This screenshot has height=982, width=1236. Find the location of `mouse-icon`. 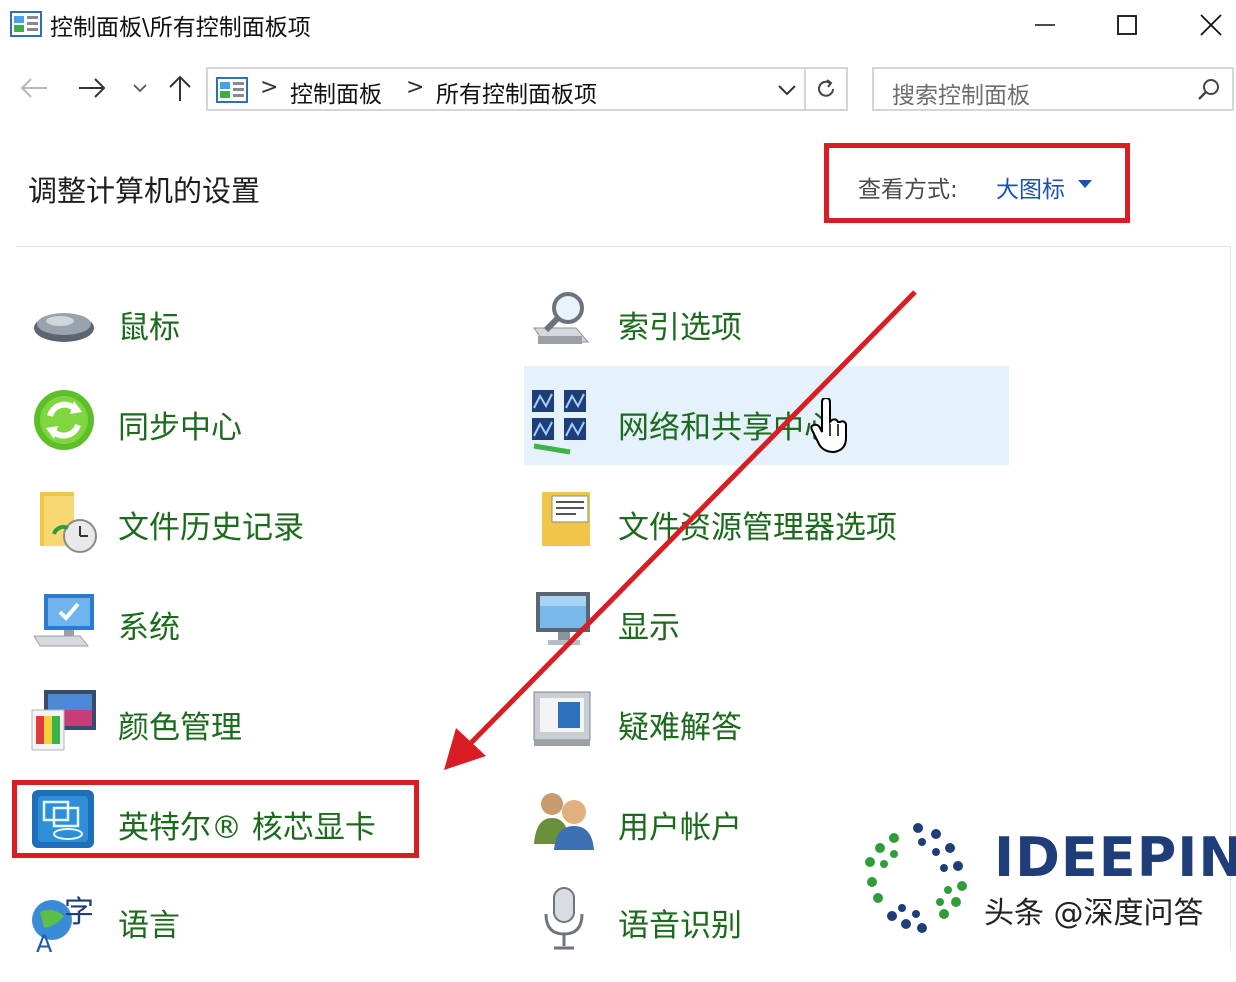

mouse-icon is located at coordinates (64, 327).